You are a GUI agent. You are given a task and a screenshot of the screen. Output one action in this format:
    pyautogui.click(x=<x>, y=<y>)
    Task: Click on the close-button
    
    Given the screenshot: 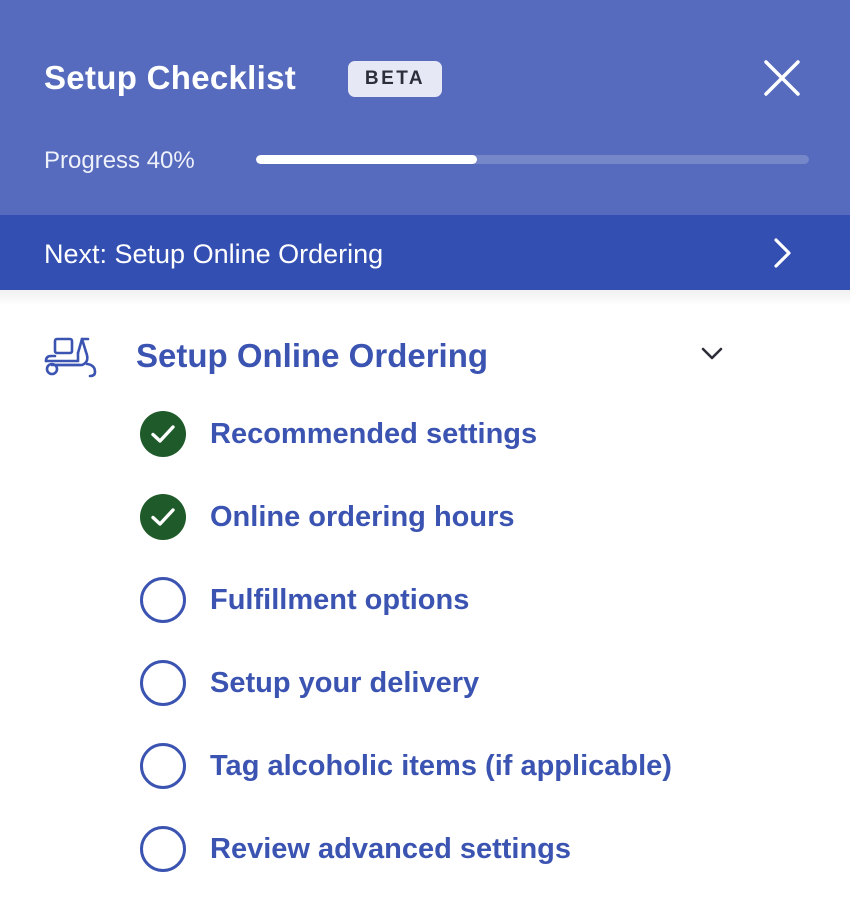 What is the action you would take?
    pyautogui.click(x=782, y=78)
    